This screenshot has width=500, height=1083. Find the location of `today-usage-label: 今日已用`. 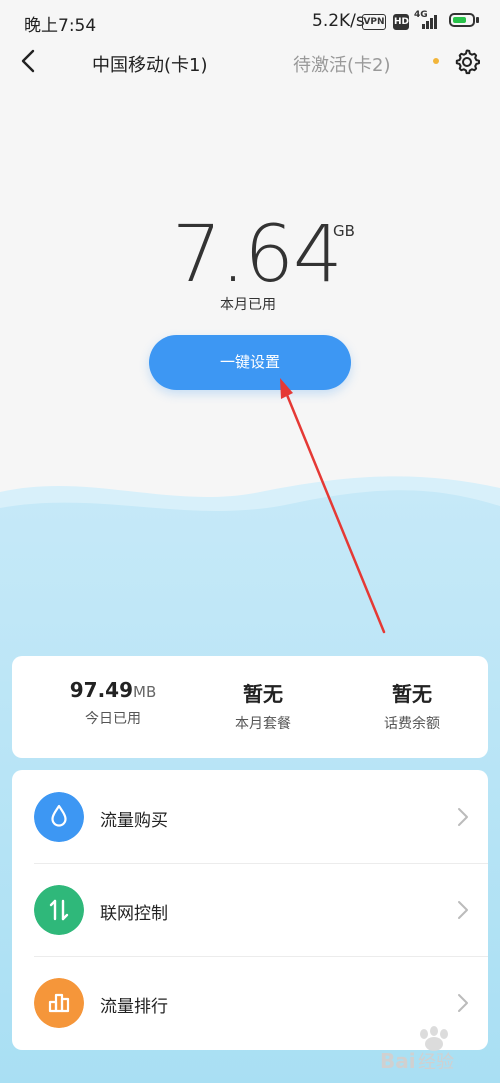

today-usage-label: 今日已用 is located at coordinates (113, 719).